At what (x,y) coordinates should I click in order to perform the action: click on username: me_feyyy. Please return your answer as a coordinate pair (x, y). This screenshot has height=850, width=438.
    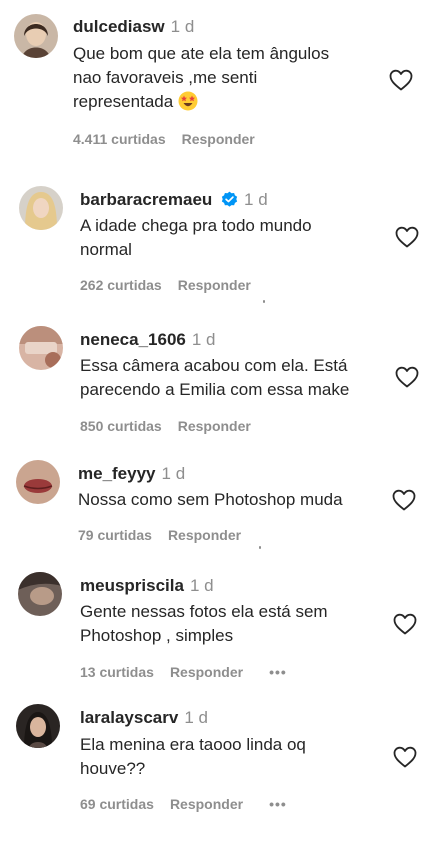
    Looking at the image, I should click on (117, 473).